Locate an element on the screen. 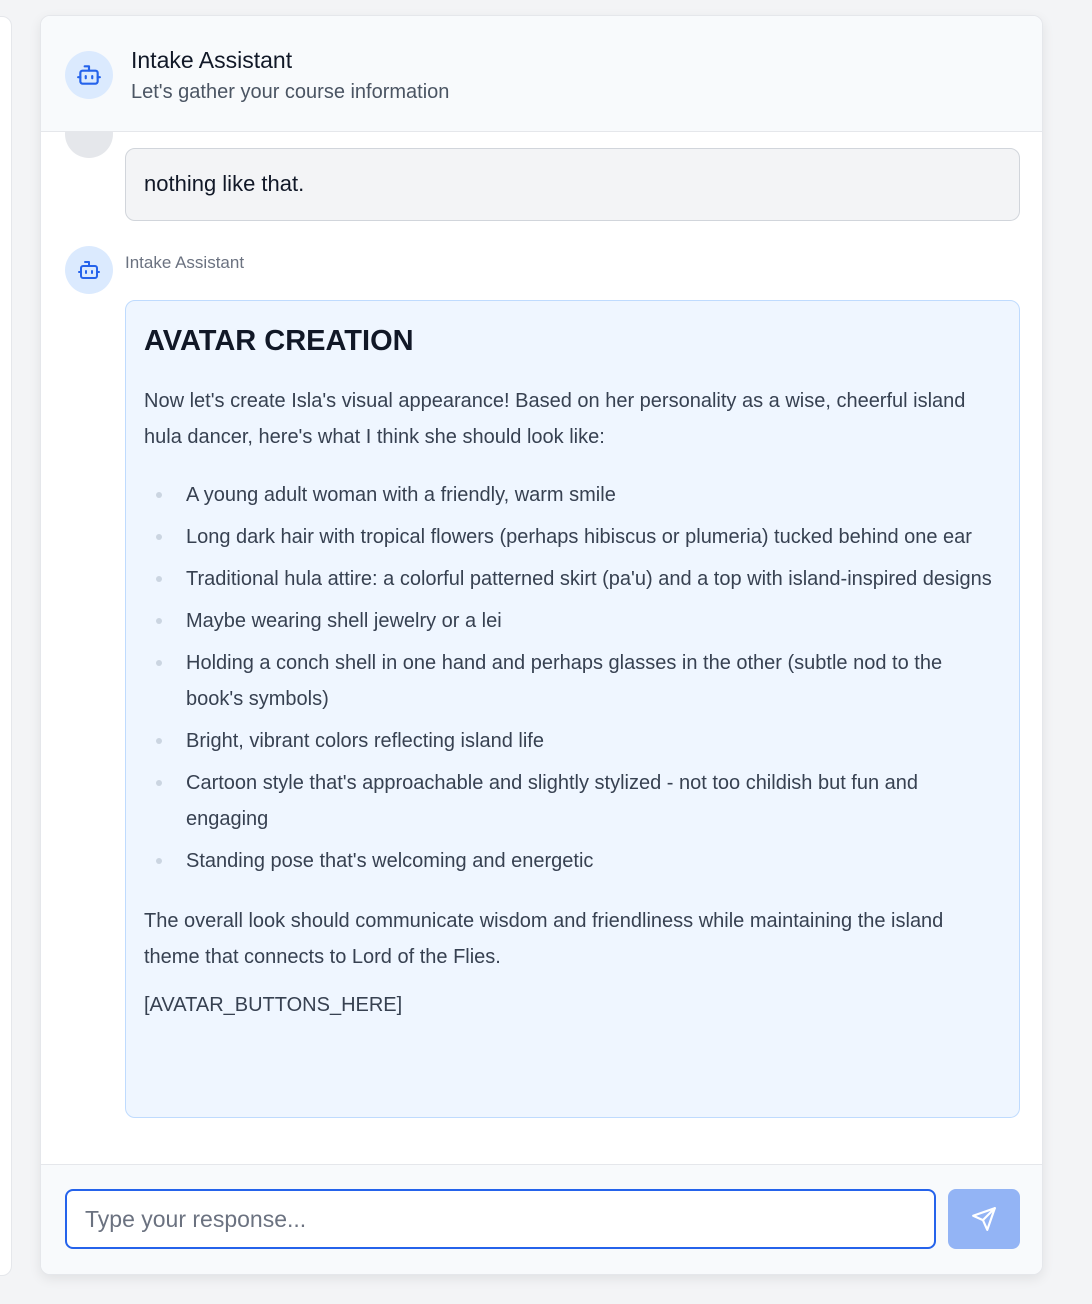  list-item: Maybe wearing shell jewelry or a lei is located at coordinates (572, 621).